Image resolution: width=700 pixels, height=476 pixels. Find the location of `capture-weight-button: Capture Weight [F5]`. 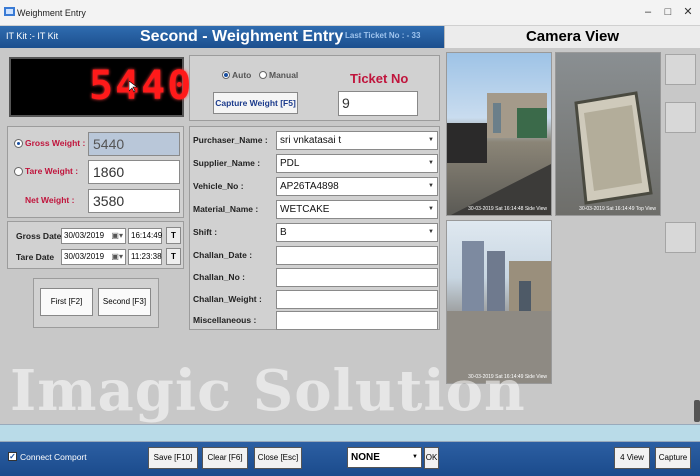

capture-weight-button: Capture Weight [F5] is located at coordinates (255, 103).